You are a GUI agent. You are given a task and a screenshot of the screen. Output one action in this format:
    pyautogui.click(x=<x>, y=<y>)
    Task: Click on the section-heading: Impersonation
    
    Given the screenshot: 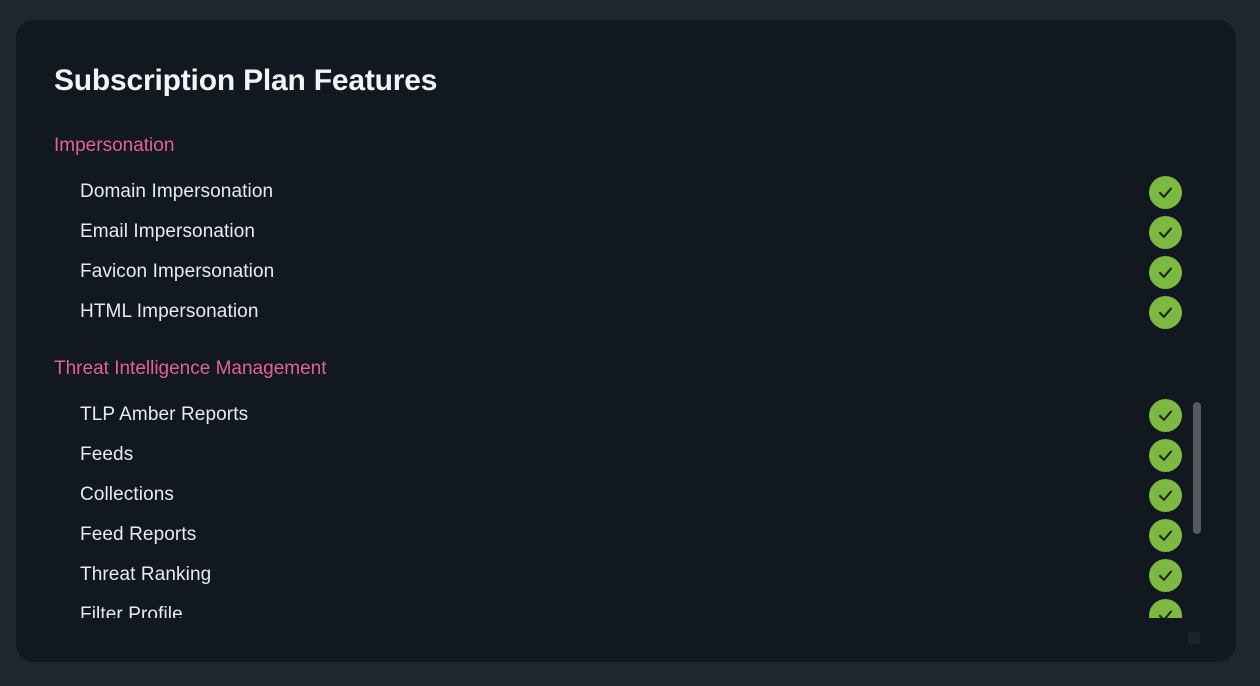 What is the action you would take?
    pyautogui.click(x=114, y=145)
    